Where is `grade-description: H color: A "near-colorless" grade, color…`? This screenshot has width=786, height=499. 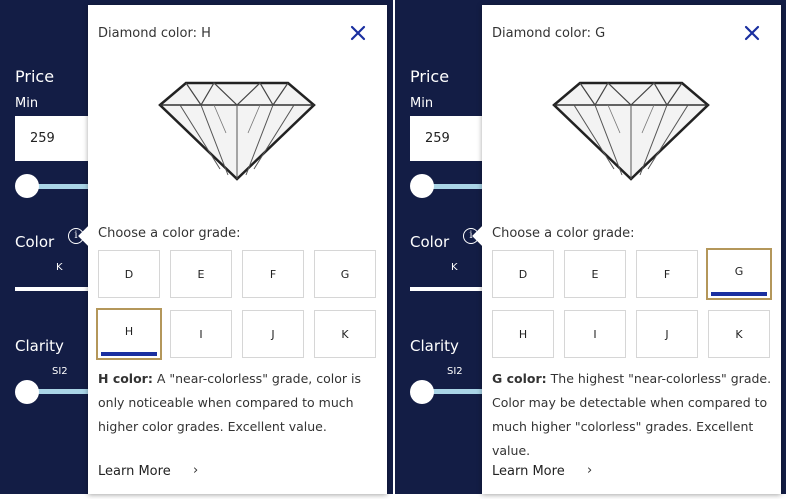 grade-description: H color: A "near-colorless" grade, color… is located at coordinates (239, 403).